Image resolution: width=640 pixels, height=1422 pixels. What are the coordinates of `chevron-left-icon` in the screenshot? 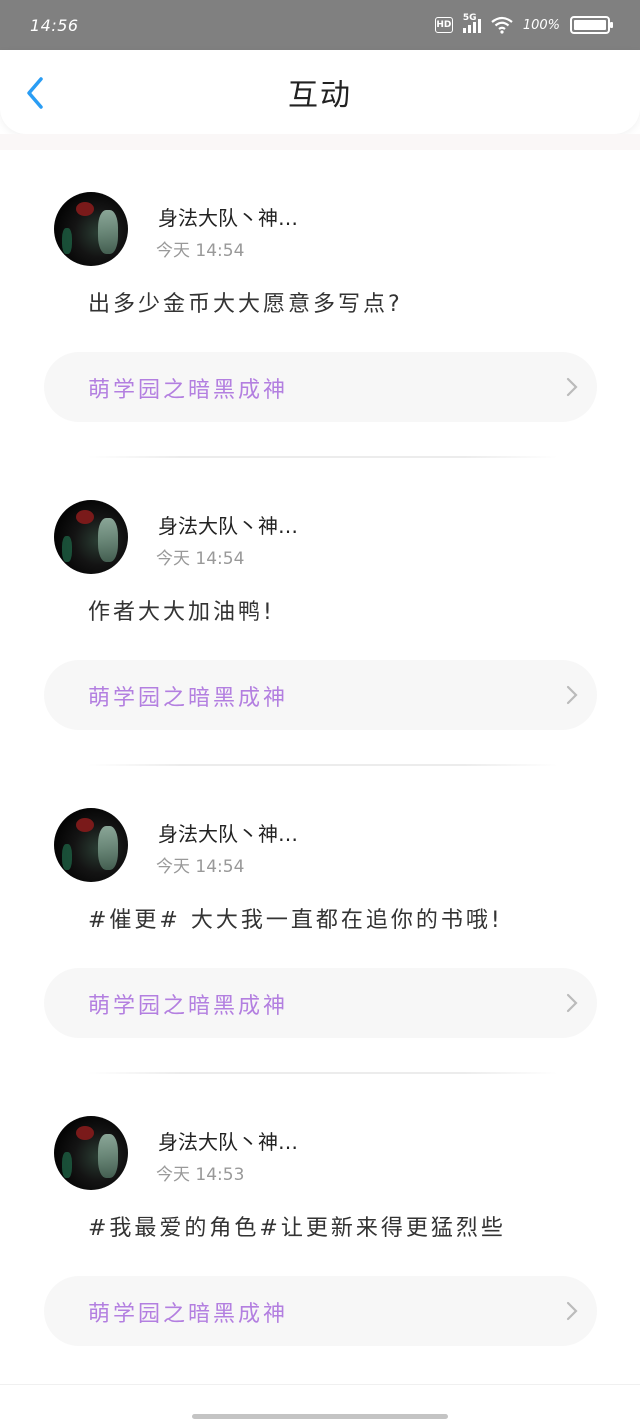 It's located at (35, 93).